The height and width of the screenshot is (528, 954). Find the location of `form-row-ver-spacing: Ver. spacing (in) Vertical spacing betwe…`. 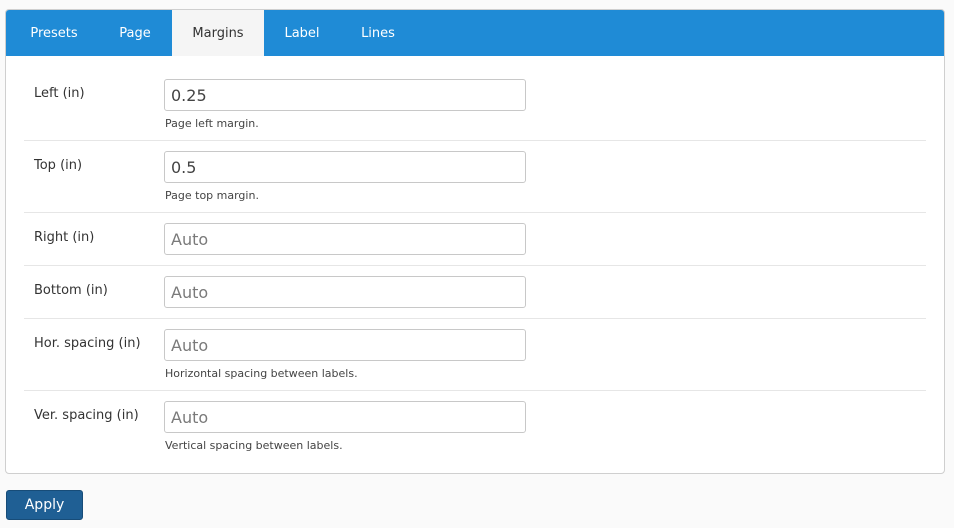

form-row-ver-spacing: Ver. spacing (in) Vertical spacing betwe… is located at coordinates (475, 427).